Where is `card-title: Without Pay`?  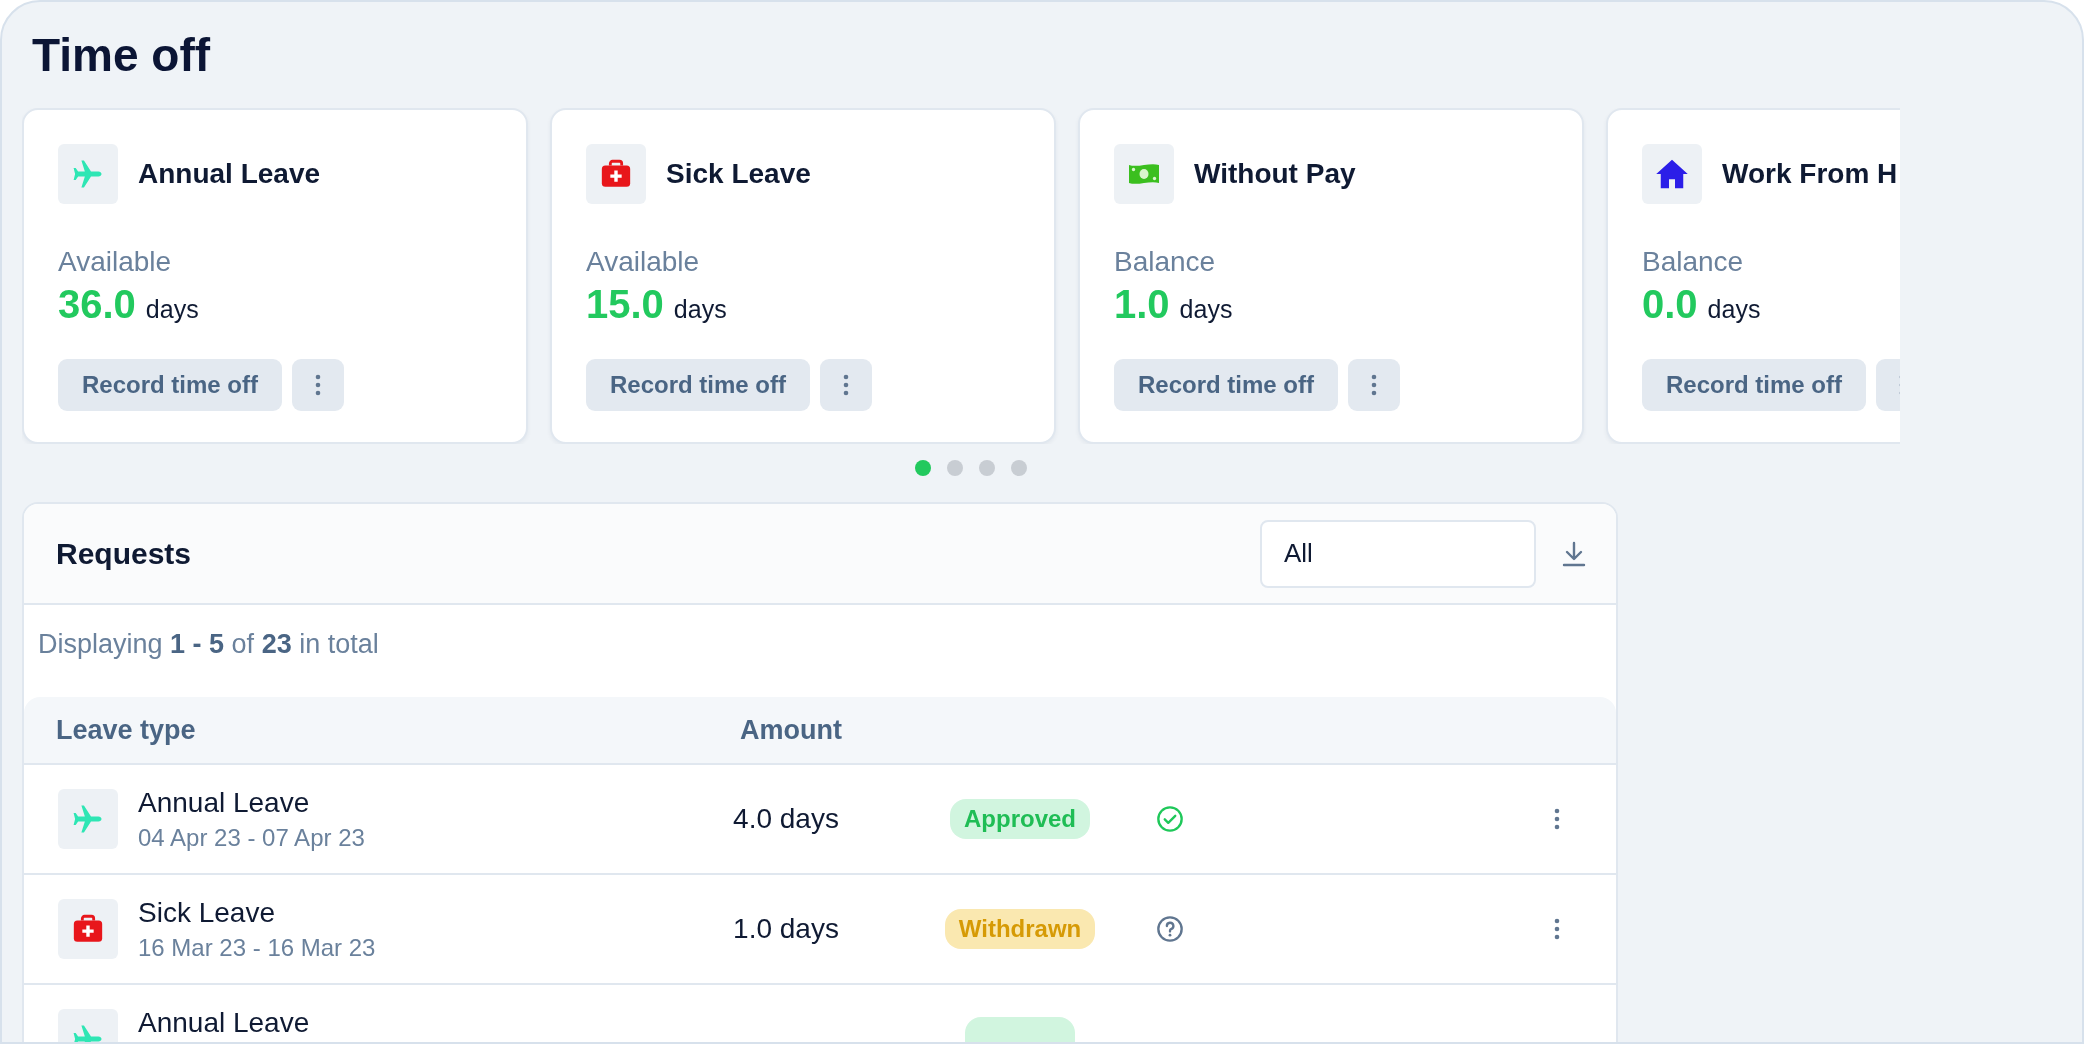
card-title: Without Pay is located at coordinates (1275, 174).